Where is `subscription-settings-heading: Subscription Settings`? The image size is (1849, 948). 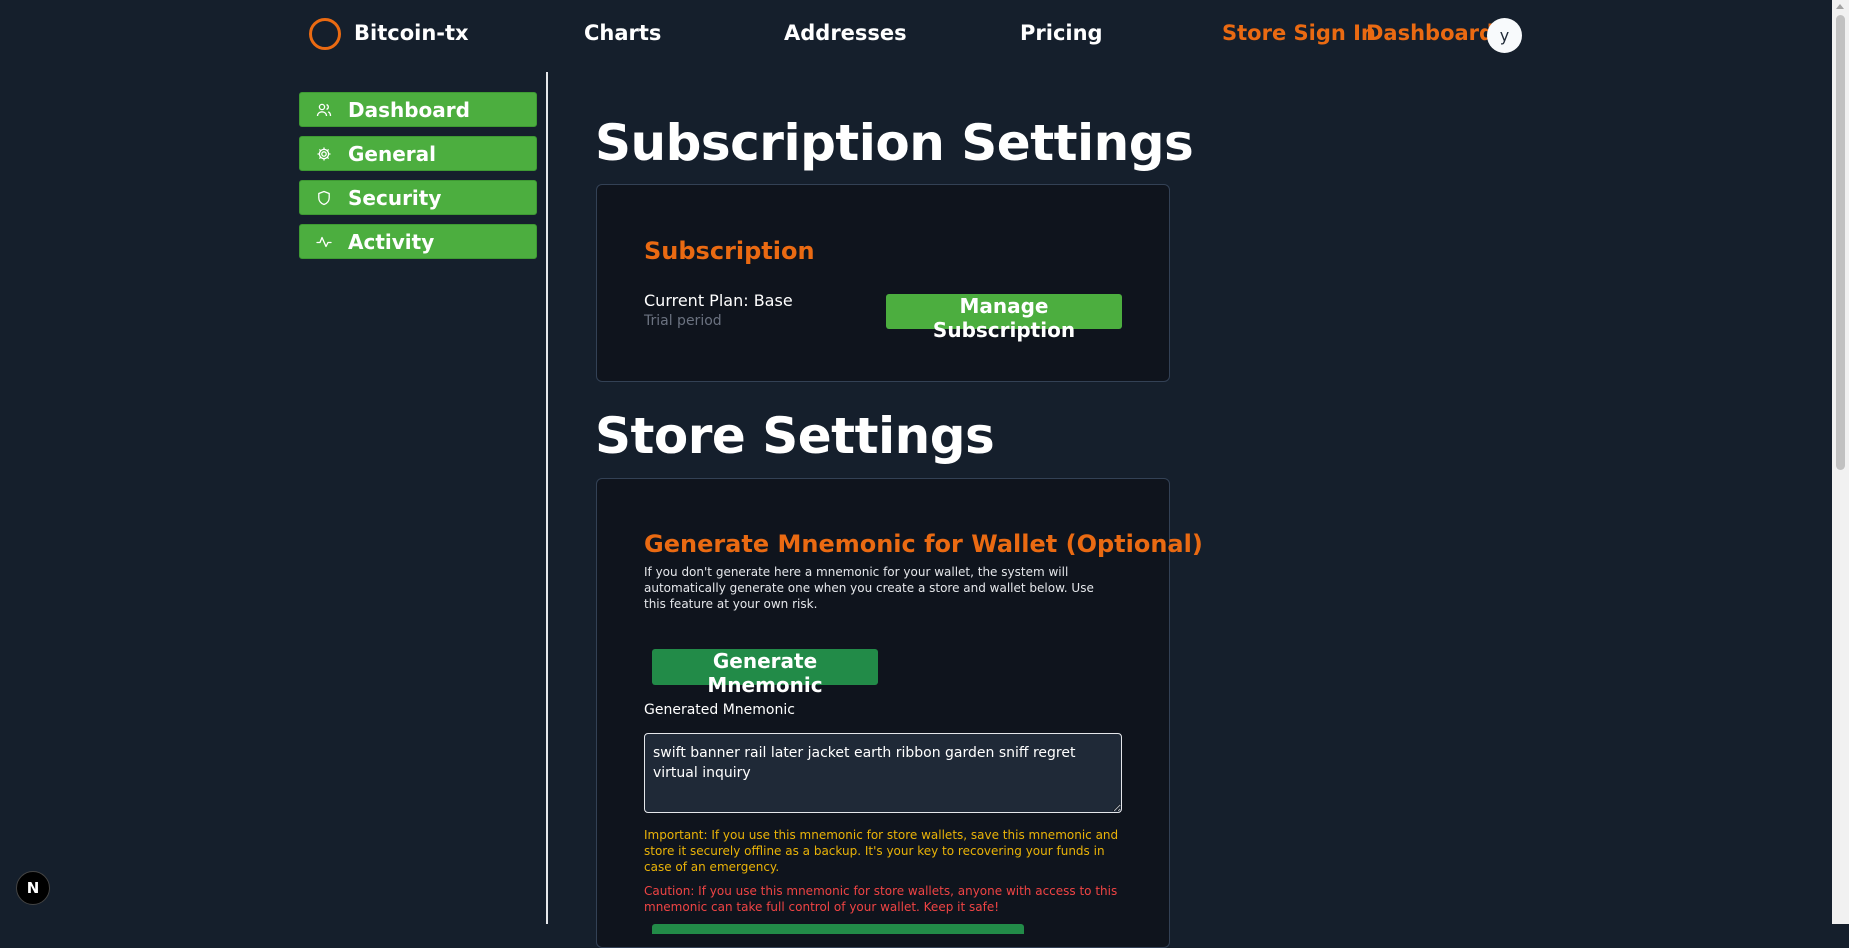 subscription-settings-heading: Subscription Settings is located at coordinates (894, 143).